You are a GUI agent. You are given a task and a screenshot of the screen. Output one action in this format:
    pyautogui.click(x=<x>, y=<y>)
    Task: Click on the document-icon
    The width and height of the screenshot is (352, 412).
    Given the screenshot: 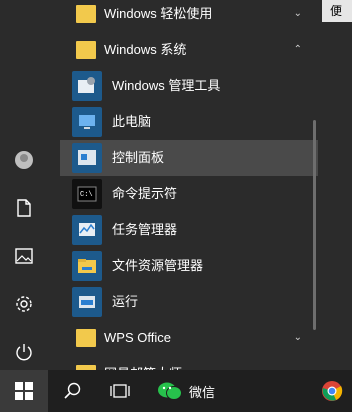 What is the action you would take?
    pyautogui.click(x=24, y=208)
    